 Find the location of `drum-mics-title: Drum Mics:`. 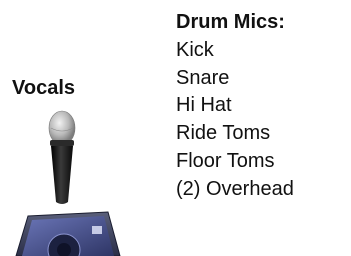

drum-mics-title: Drum Mics: is located at coordinates (230, 22).